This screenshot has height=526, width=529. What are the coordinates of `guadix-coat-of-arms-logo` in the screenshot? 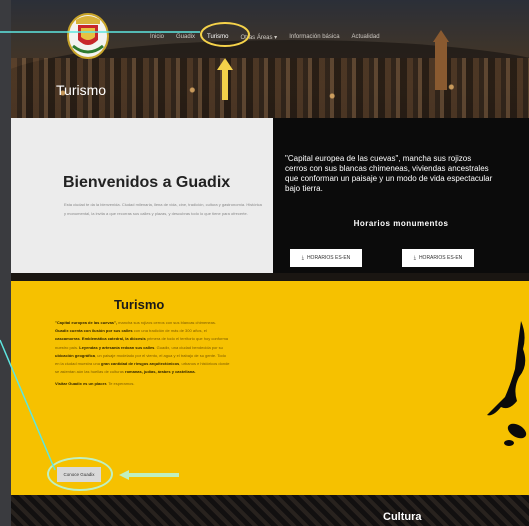 It's located at (88, 35).